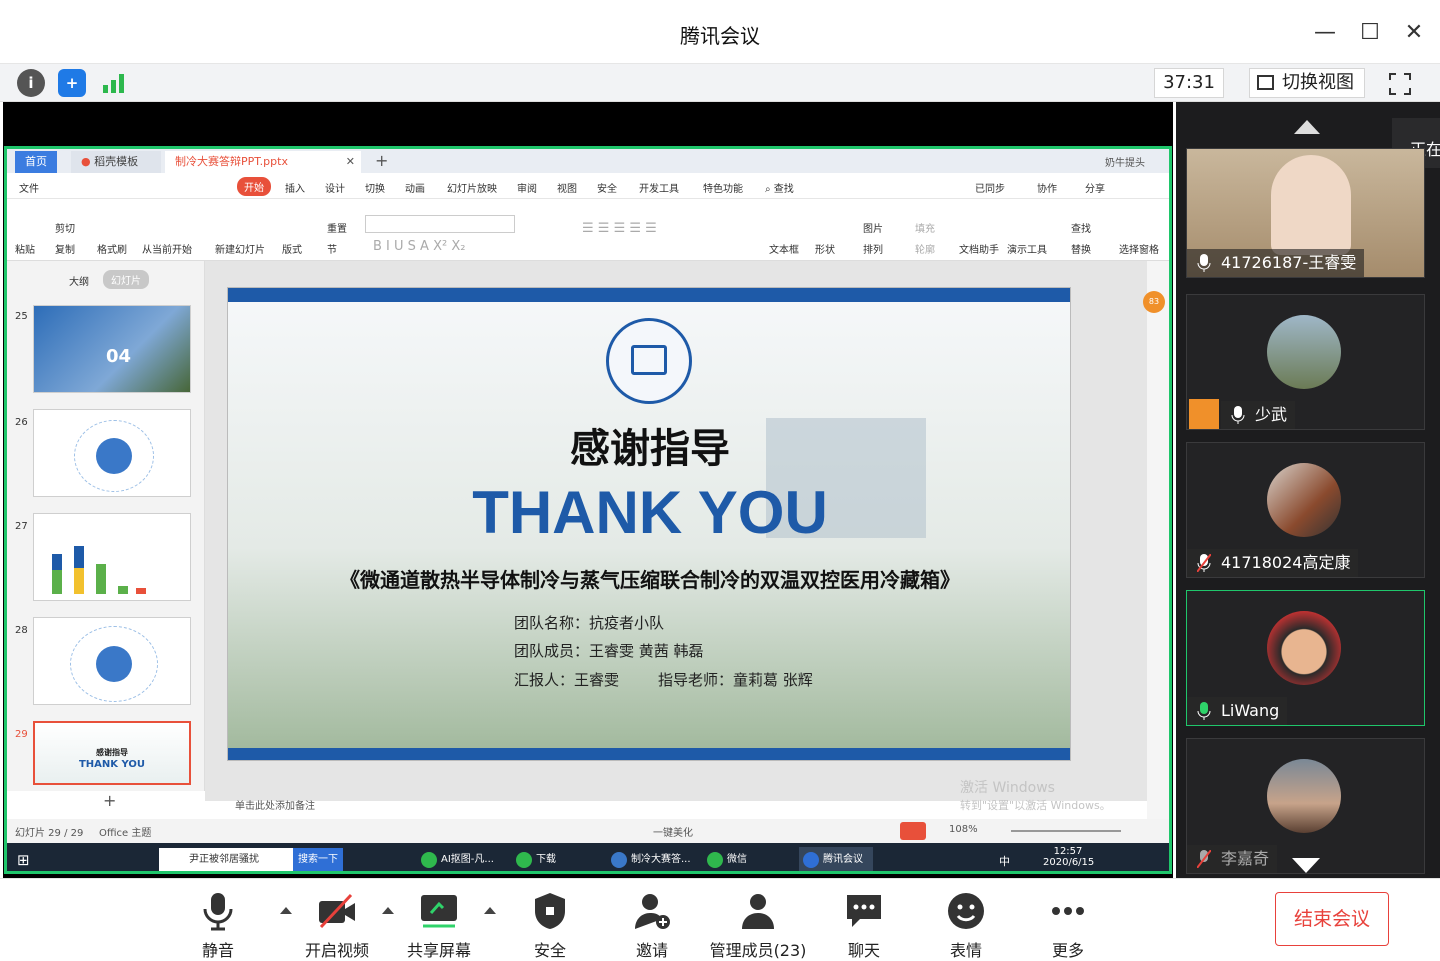 This screenshot has height=961, width=1440. I want to click on participant-tile: LiWang, so click(1305, 658).